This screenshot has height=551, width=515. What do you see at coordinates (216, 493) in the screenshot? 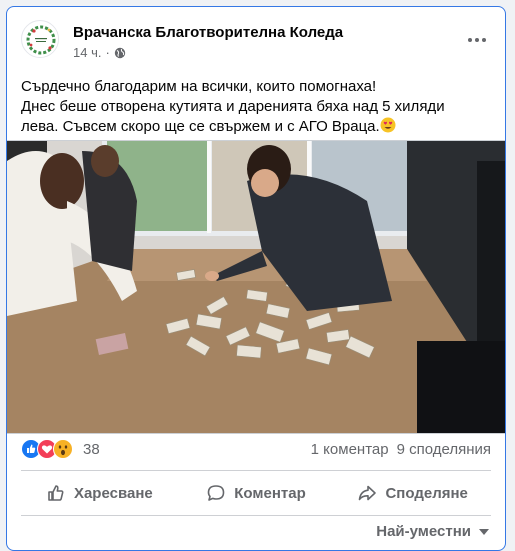
I see `comment-icon` at bounding box center [216, 493].